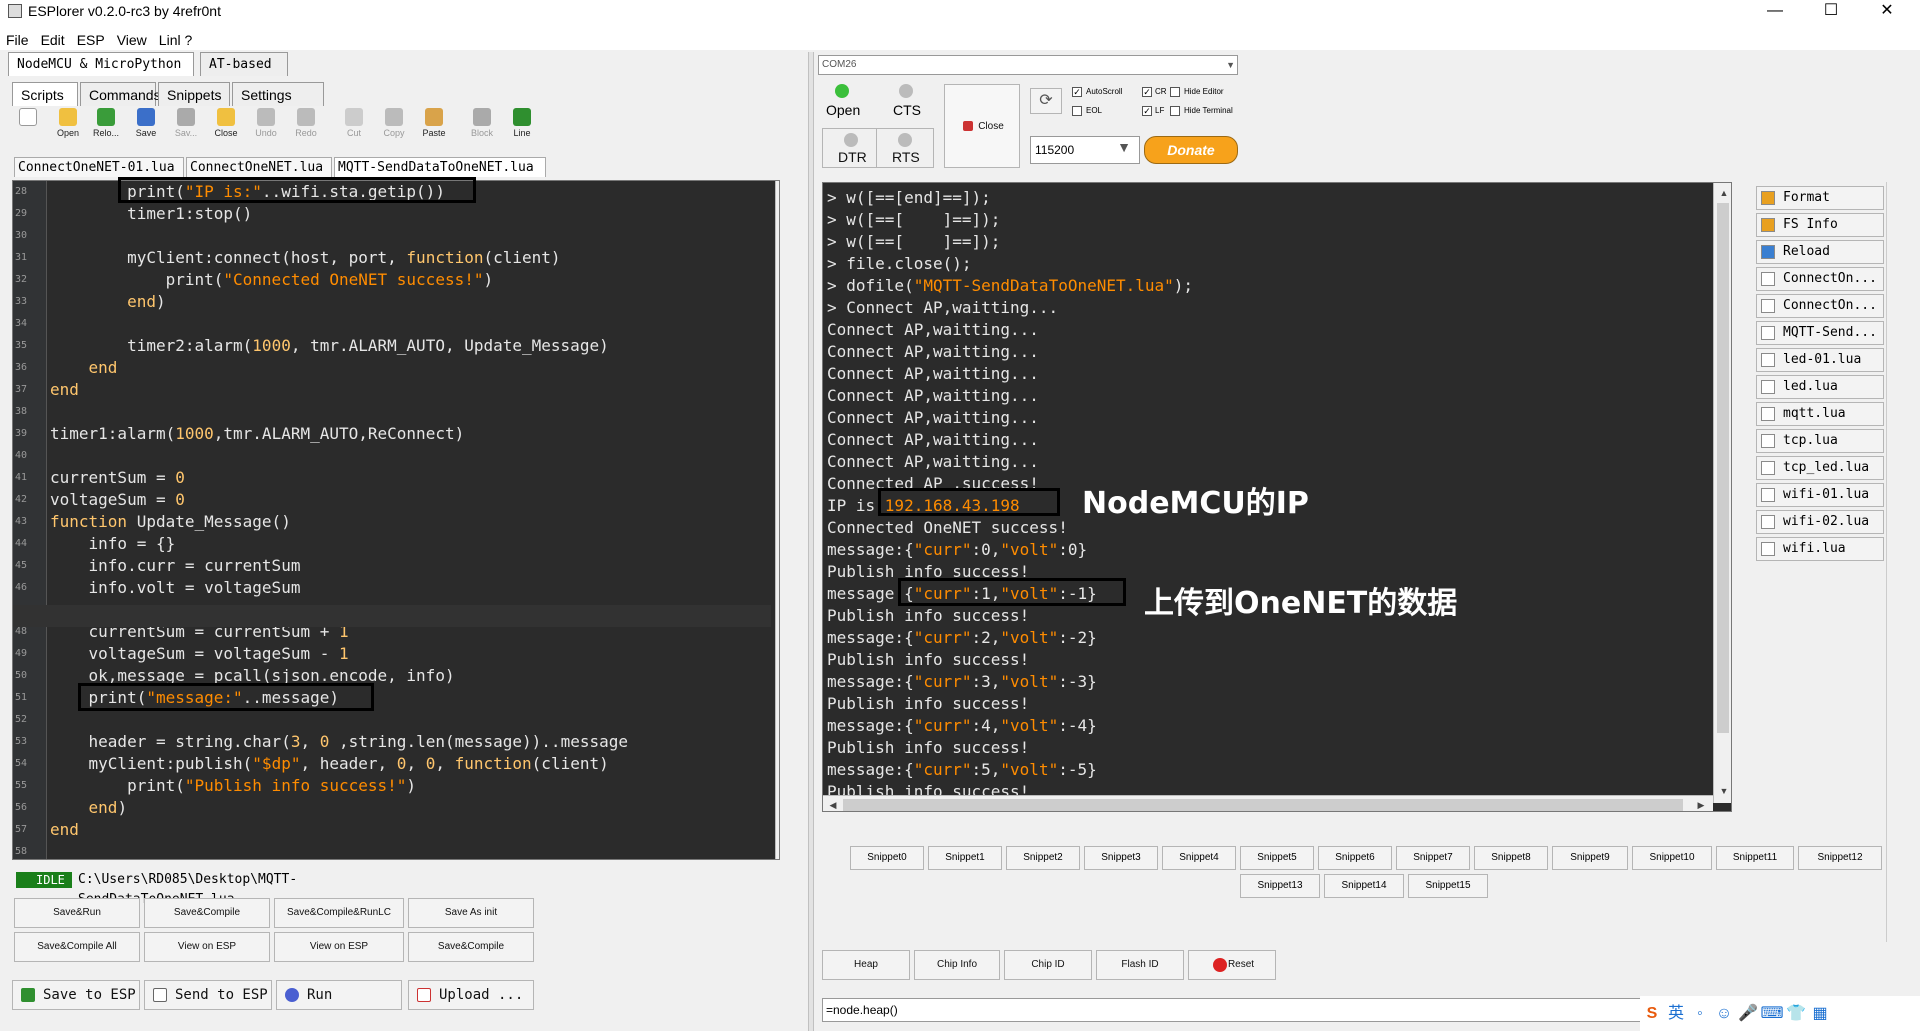  Describe the element at coordinates (1048, 965) in the screenshot. I see `chip-id-button: Chip ID` at that location.